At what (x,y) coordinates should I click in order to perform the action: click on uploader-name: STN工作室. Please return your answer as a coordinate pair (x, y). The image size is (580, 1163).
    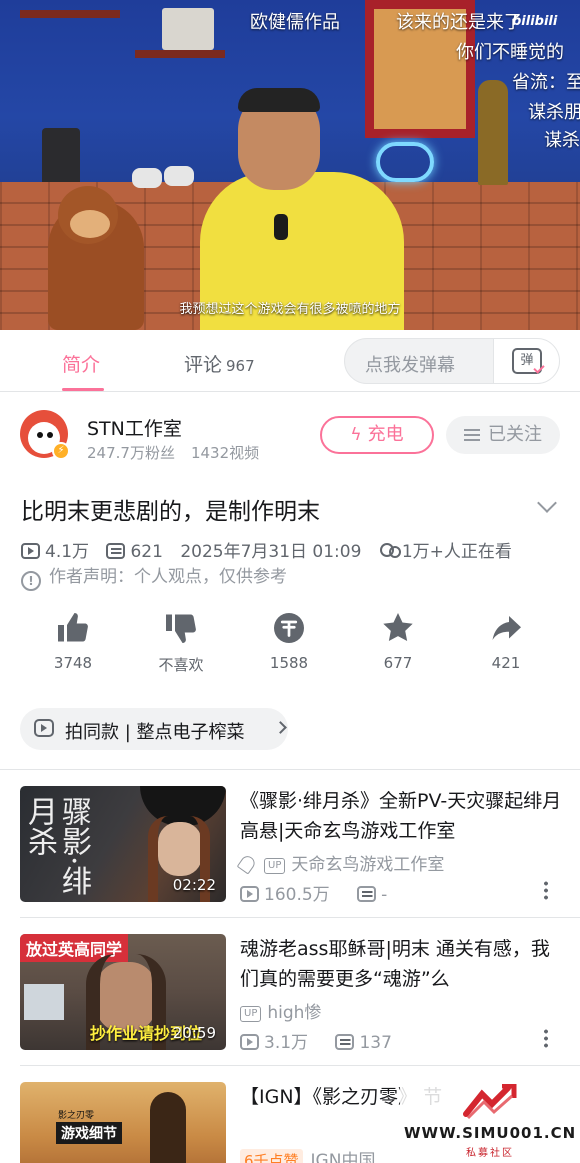
    Looking at the image, I should click on (134, 427).